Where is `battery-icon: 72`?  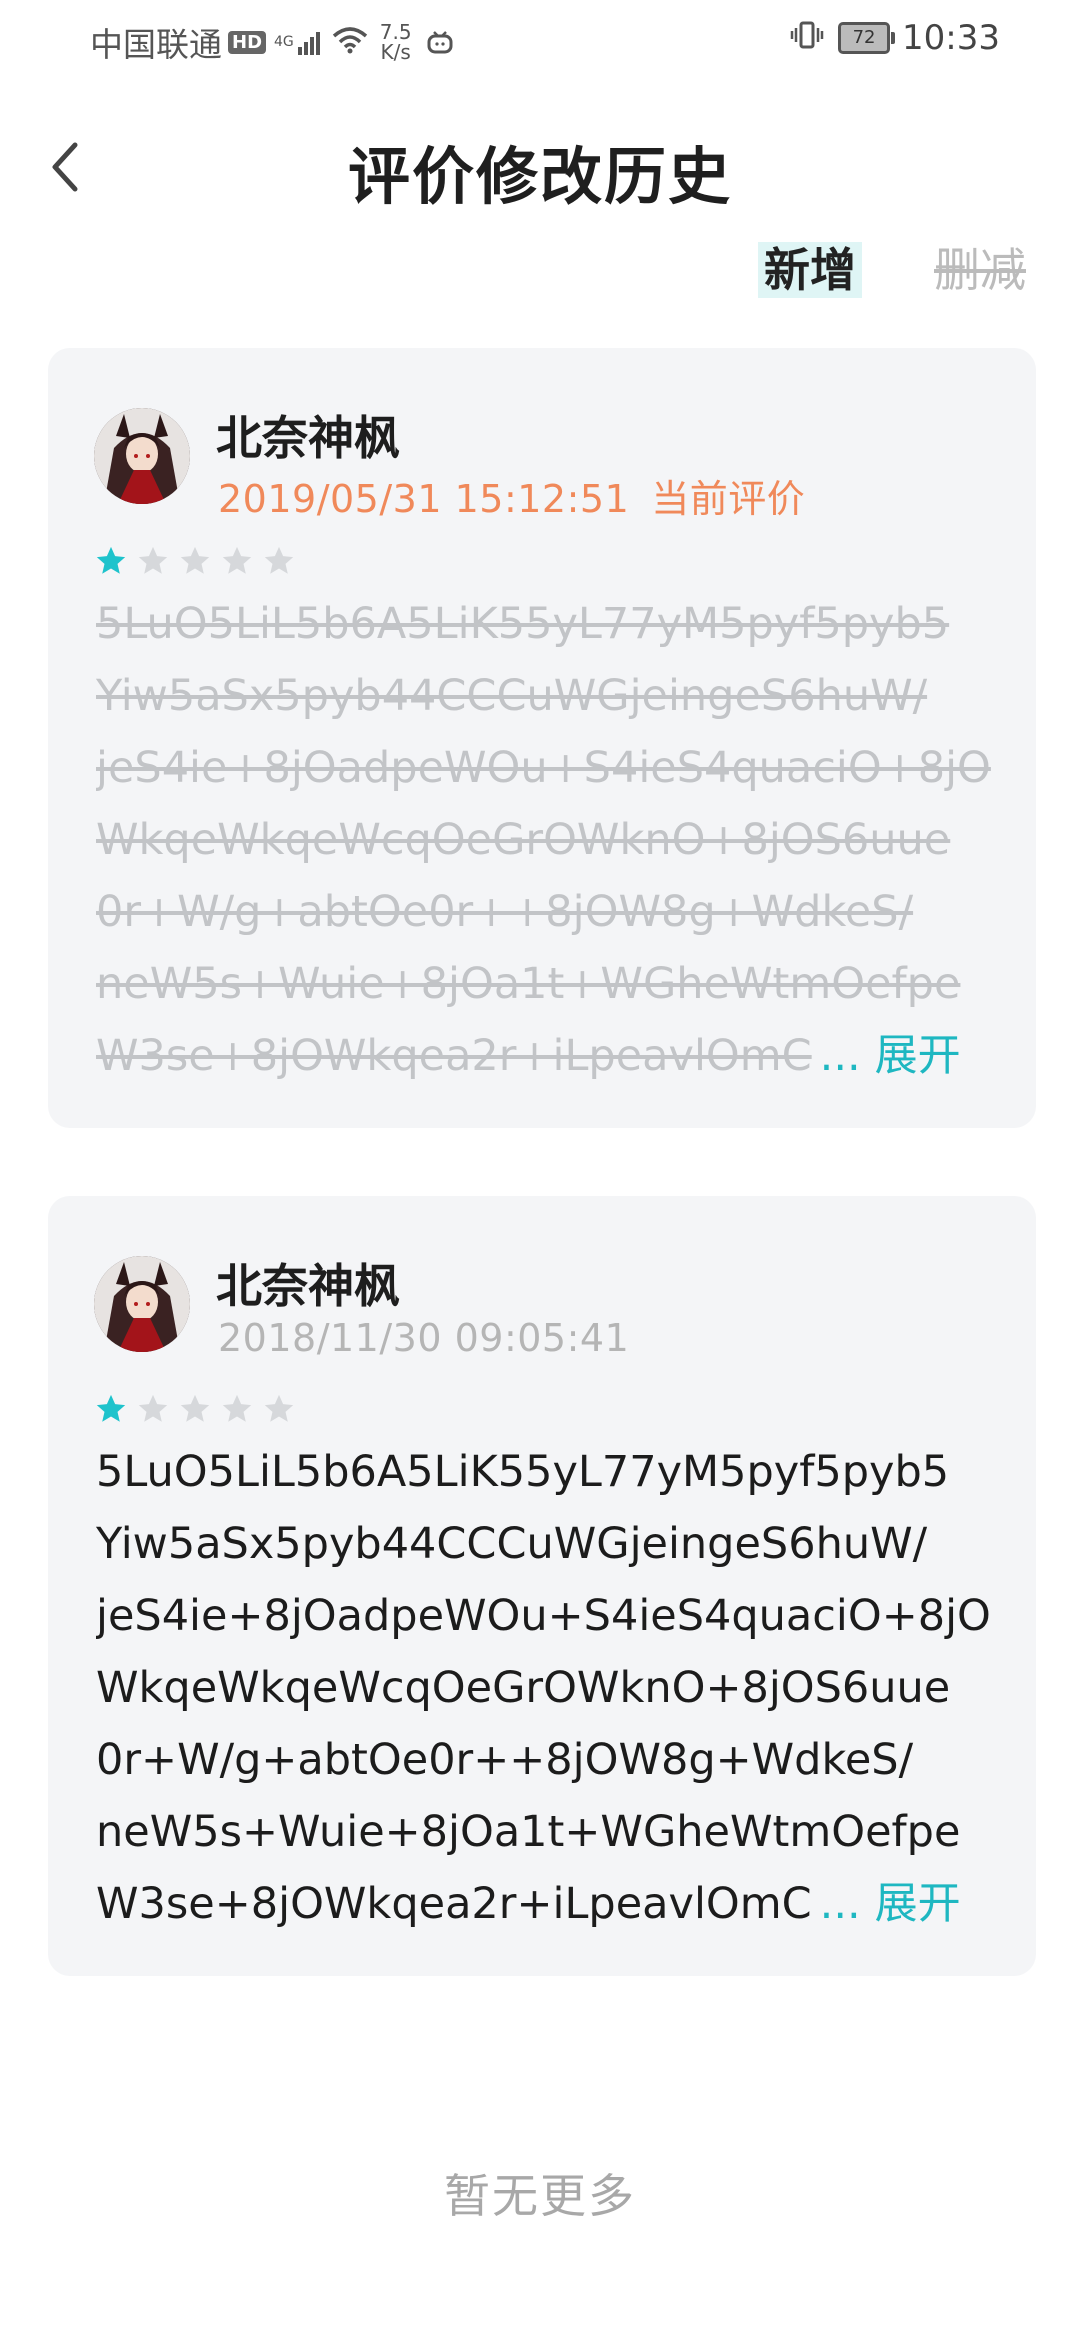 battery-icon: 72 is located at coordinates (867, 38).